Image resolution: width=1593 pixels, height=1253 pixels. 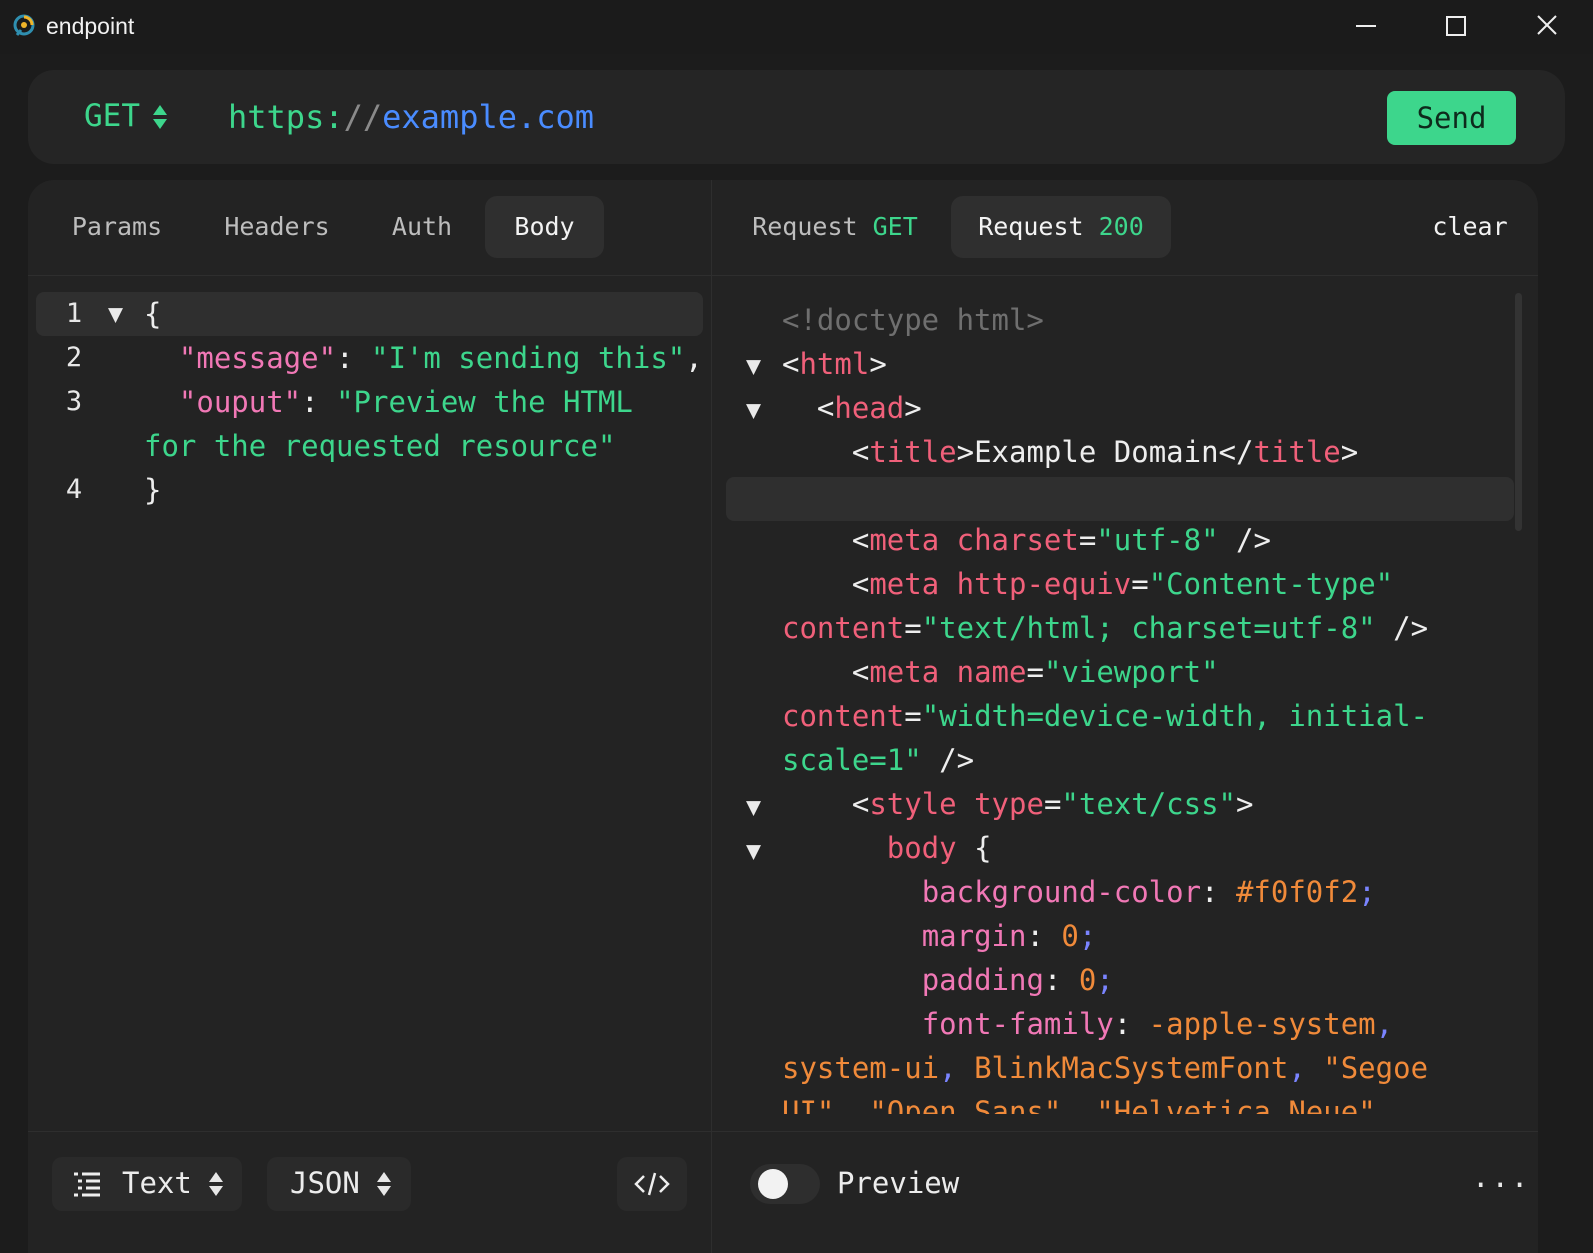 I want to click on code-token: margin, so click(x=974, y=936).